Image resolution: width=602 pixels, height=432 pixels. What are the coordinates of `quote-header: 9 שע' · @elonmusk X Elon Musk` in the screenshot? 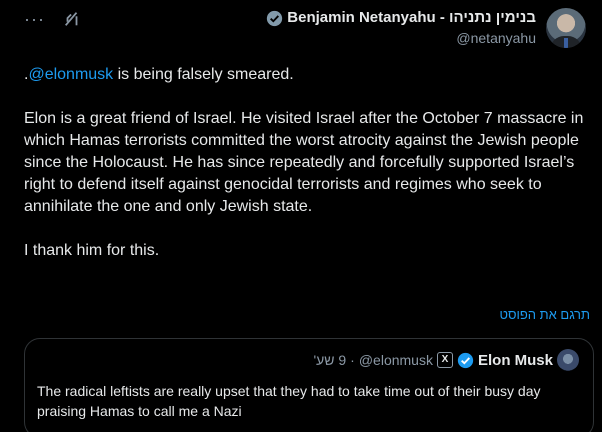 It's located at (446, 360).